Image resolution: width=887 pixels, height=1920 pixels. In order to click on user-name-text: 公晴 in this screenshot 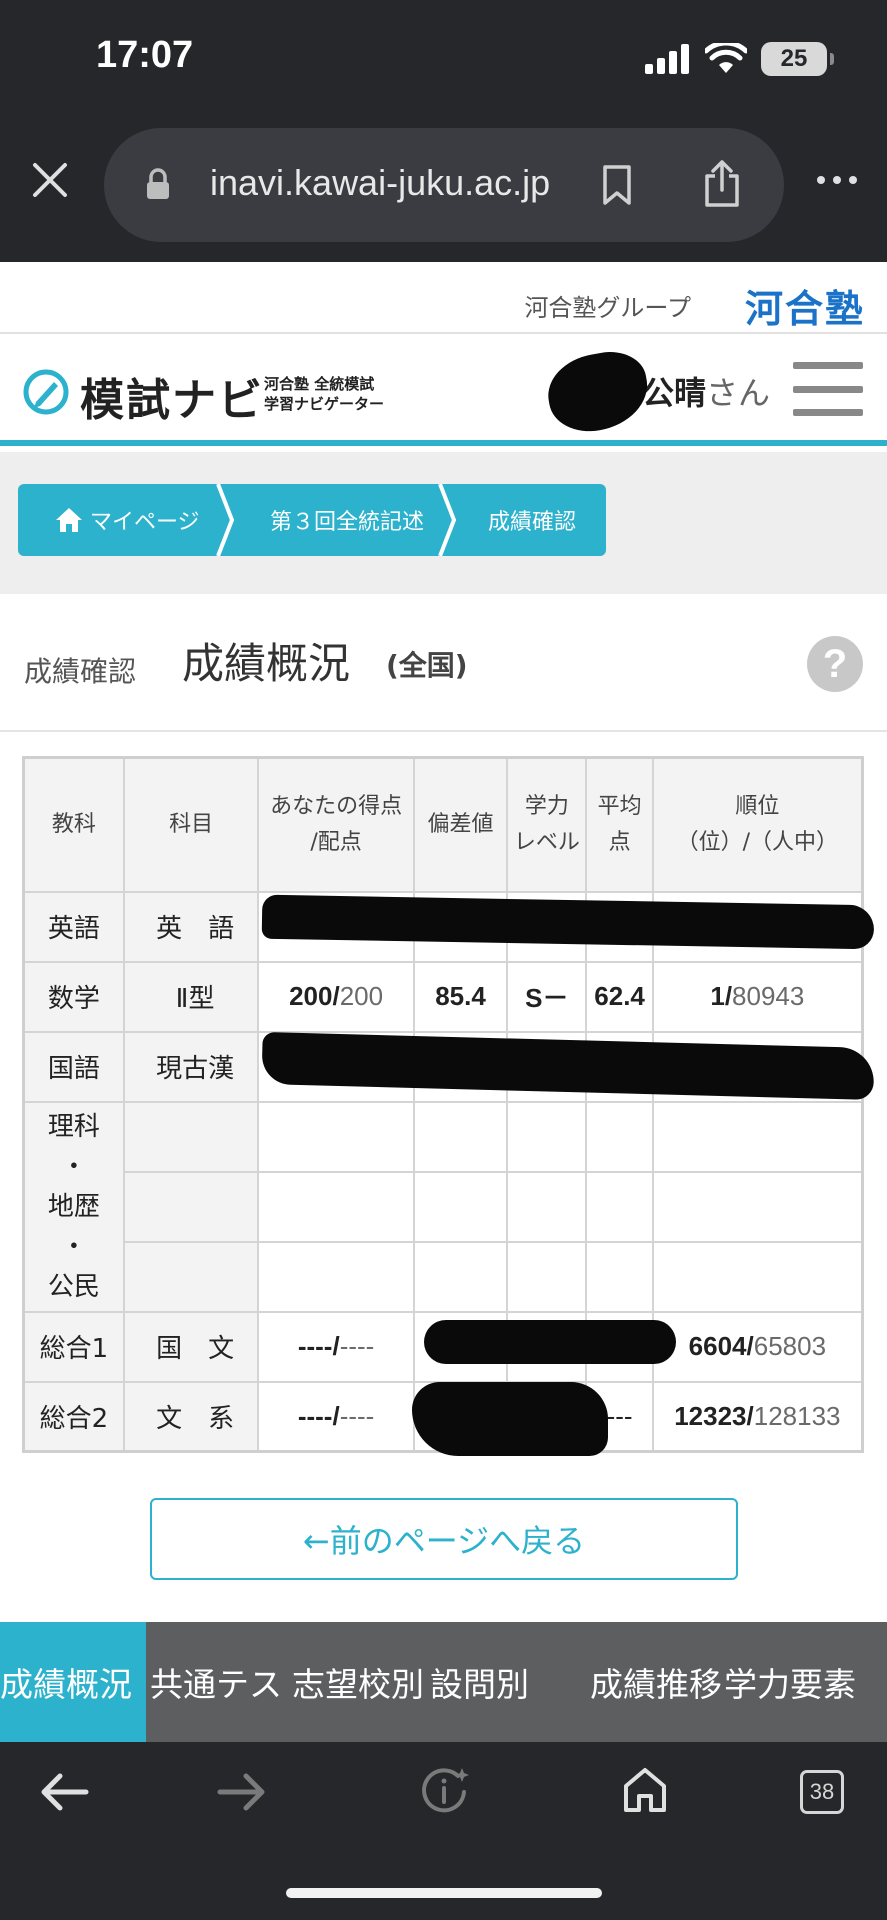, I will do `click(674, 393)`.